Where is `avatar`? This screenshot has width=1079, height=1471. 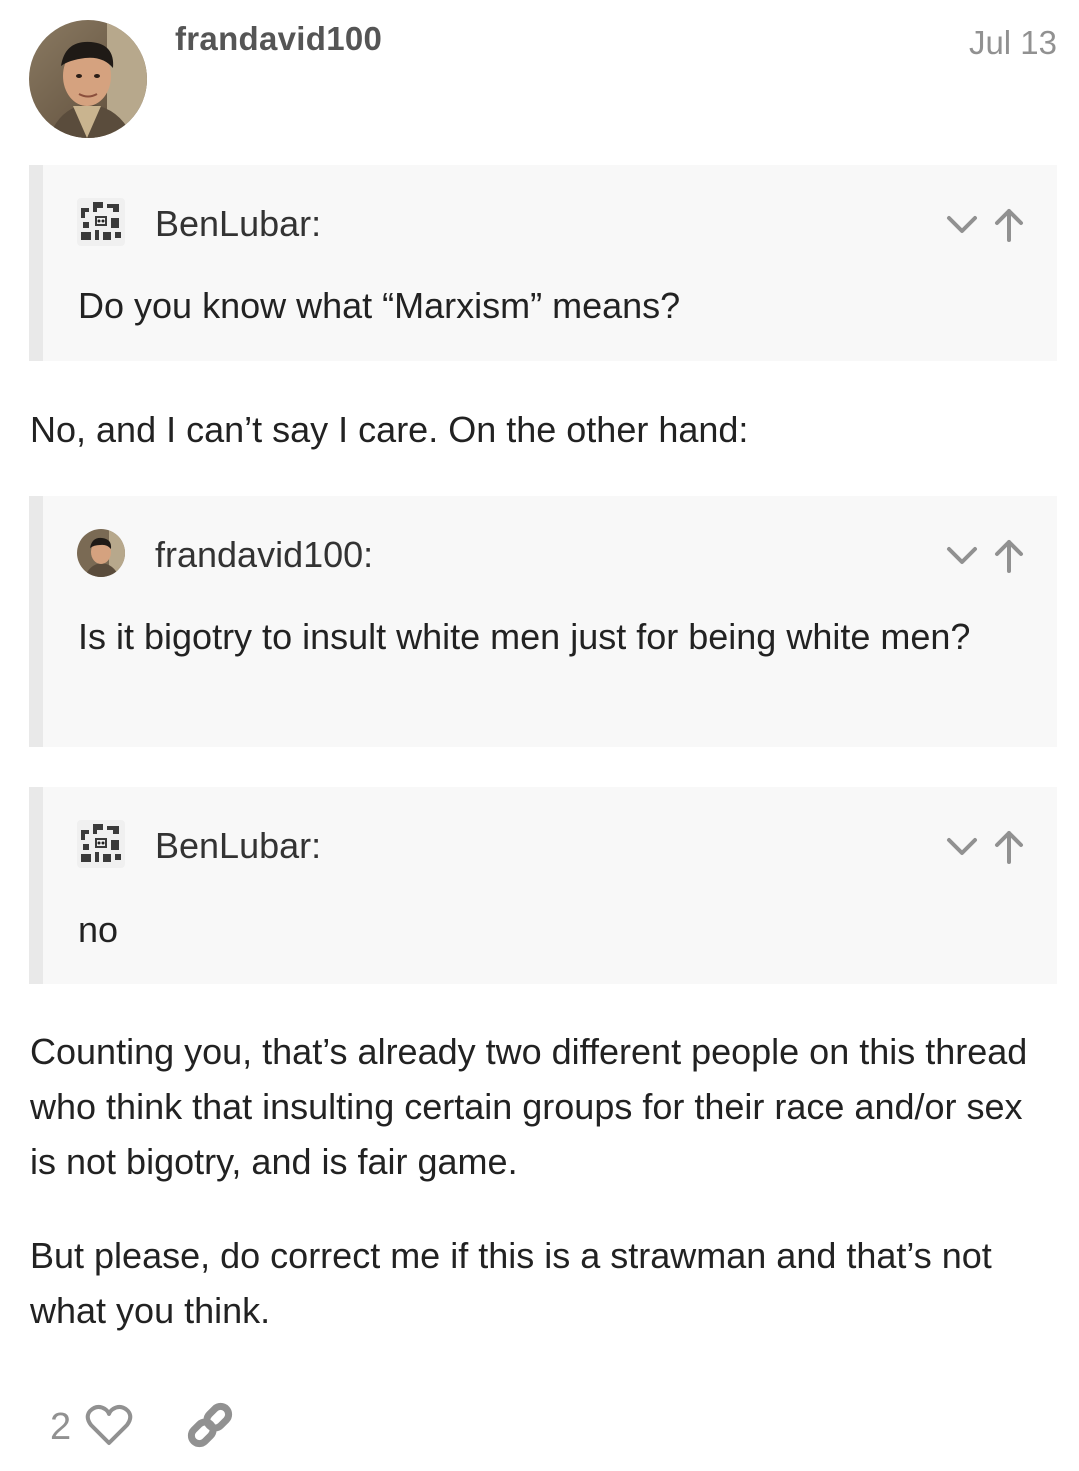 avatar is located at coordinates (88, 79).